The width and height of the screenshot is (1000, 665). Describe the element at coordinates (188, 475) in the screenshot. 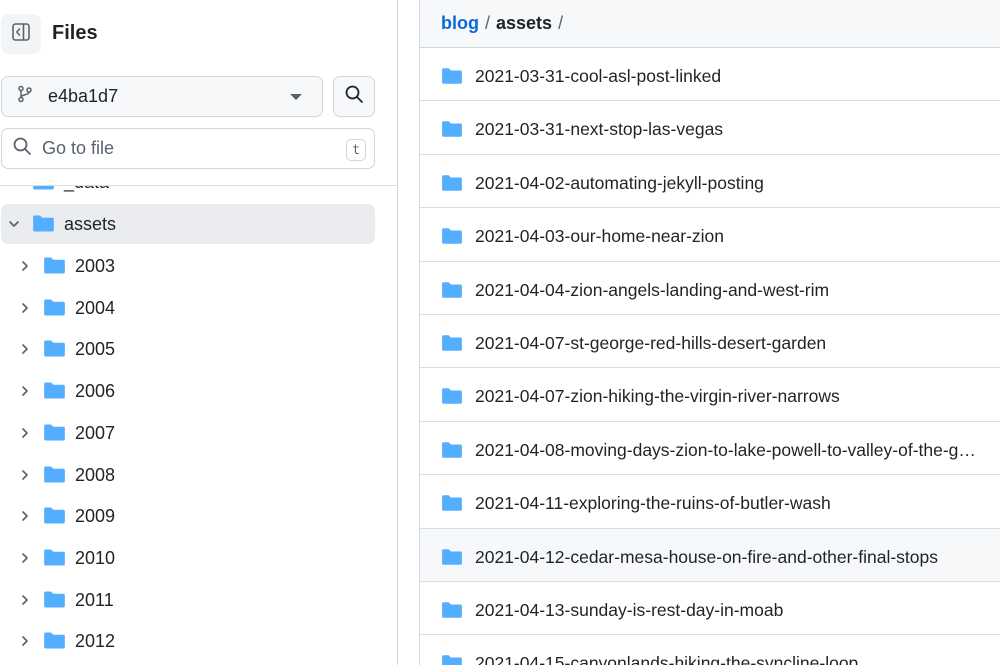

I see `tree-item-2008: 2008` at that location.